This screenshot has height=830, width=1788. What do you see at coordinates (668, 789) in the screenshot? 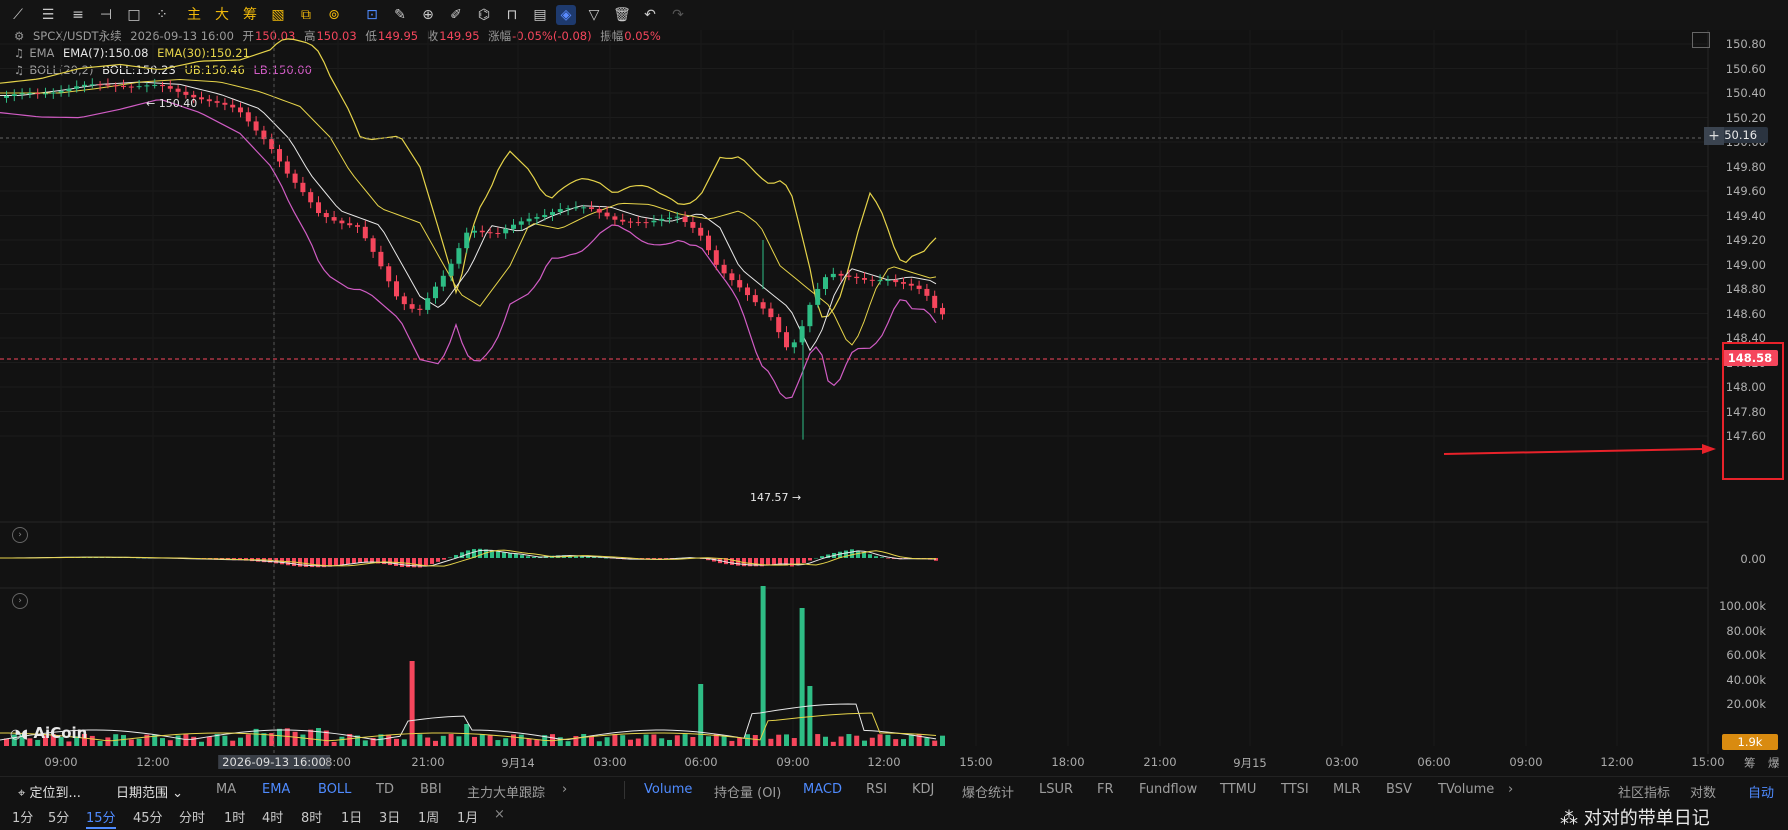
I see `sub-ind-volume: Volume` at bounding box center [668, 789].